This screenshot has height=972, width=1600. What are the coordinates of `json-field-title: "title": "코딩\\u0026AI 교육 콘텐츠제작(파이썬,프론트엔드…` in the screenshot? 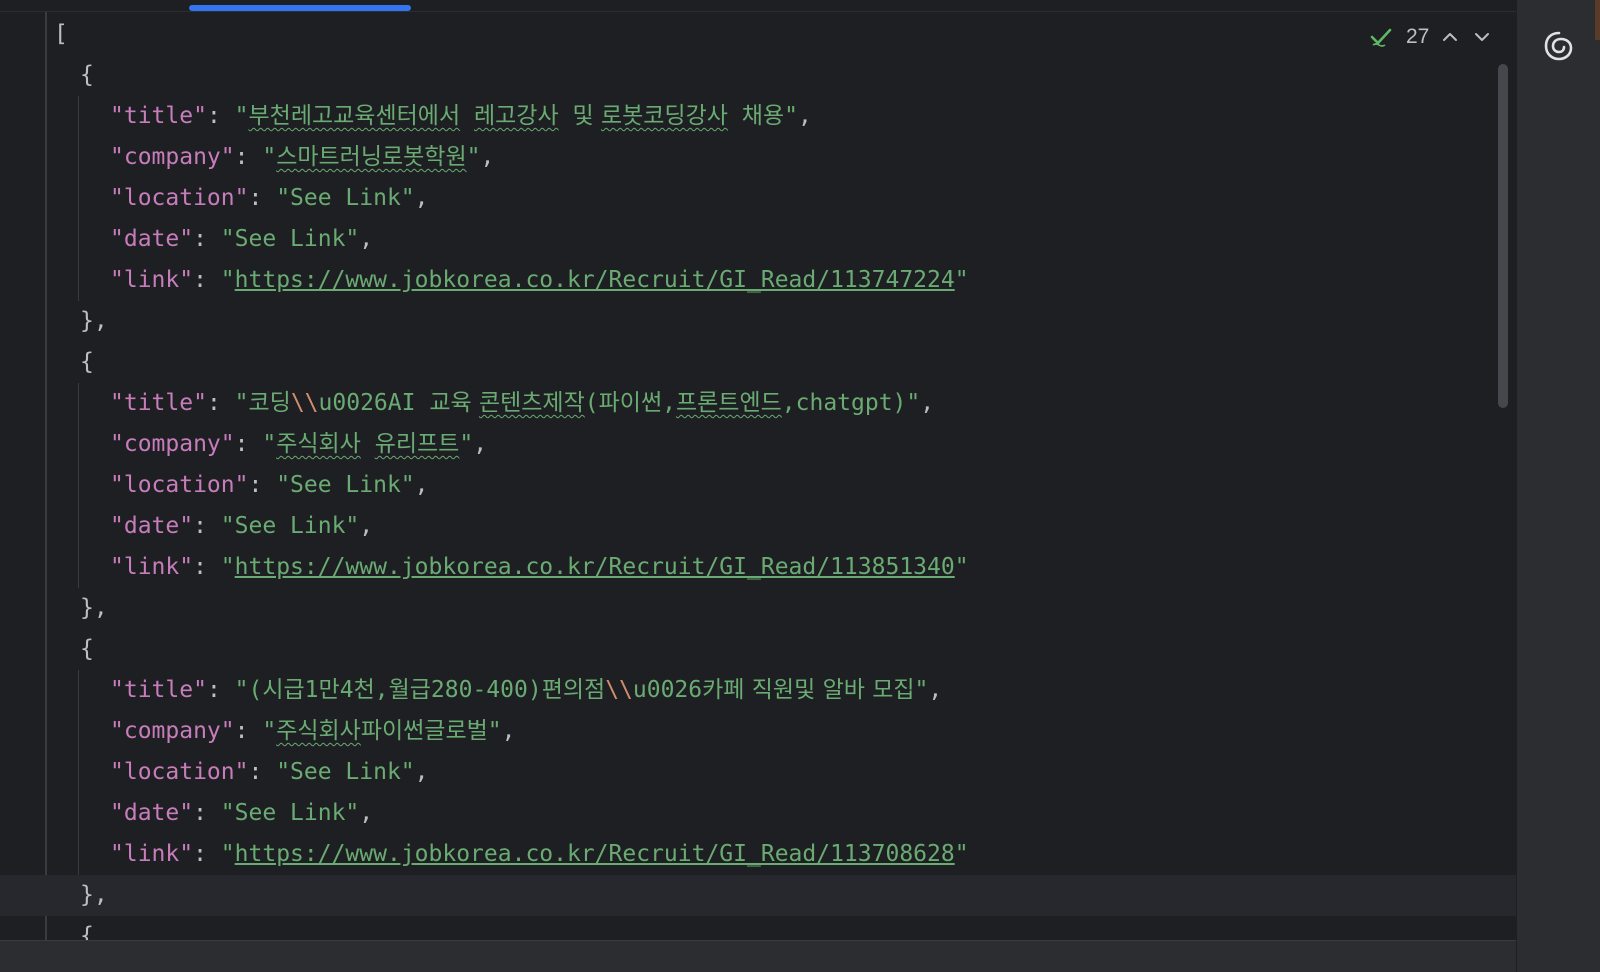 It's located at (522, 403).